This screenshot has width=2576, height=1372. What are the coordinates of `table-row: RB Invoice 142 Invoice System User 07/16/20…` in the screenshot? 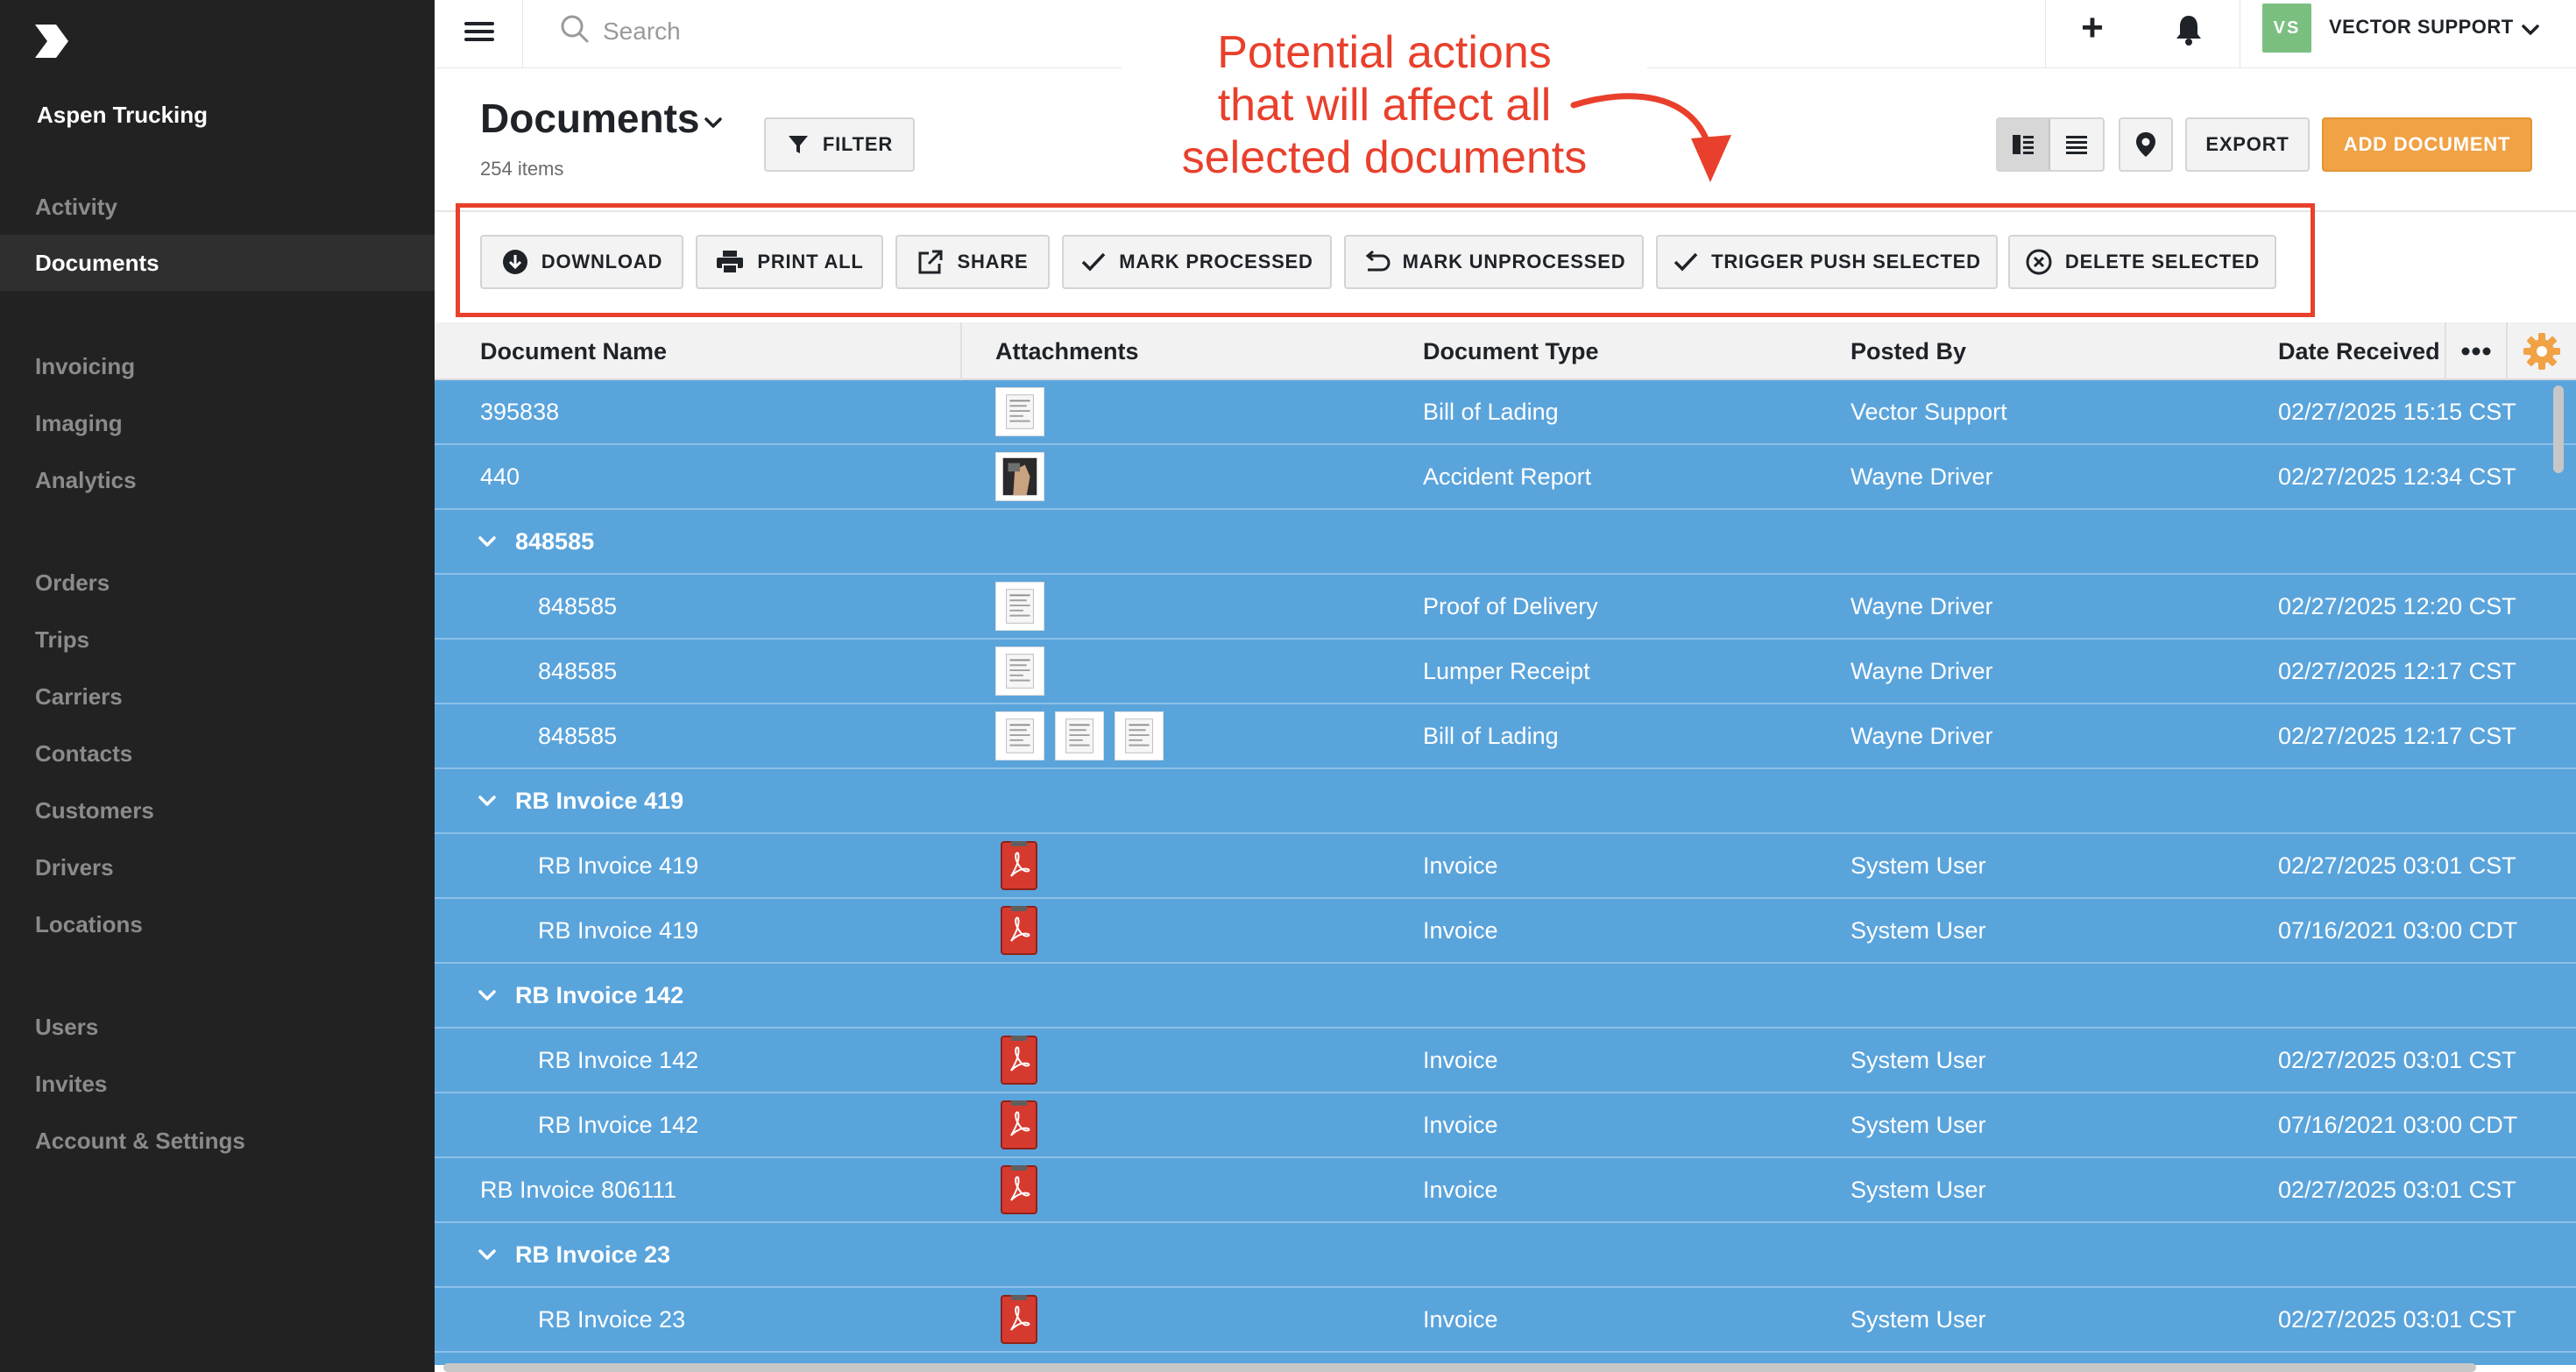 It's located at (1505, 1126).